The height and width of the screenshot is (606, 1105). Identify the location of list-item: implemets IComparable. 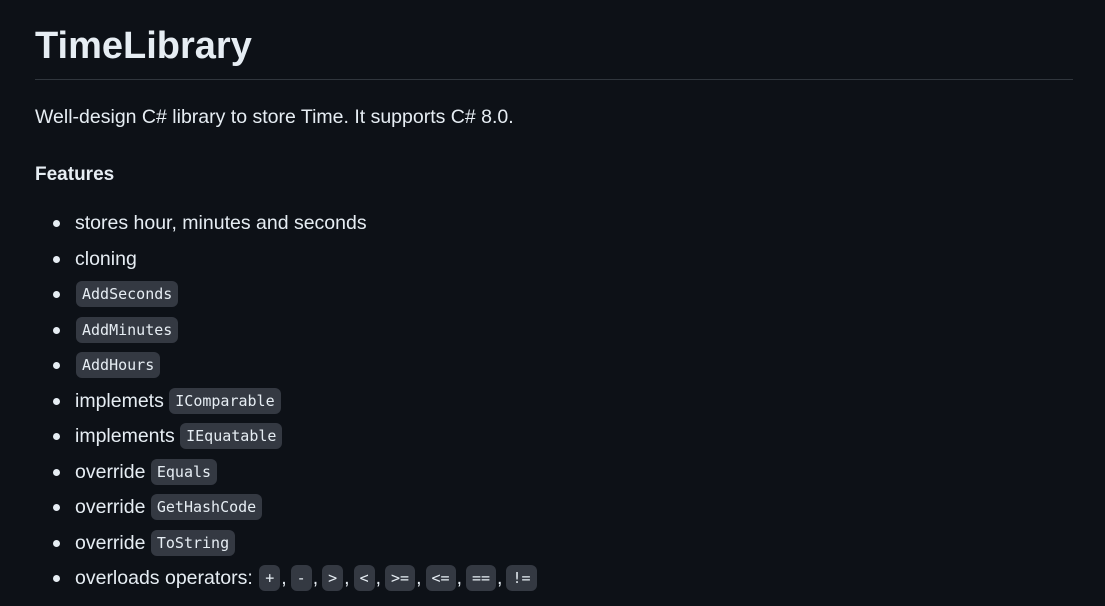
(554, 404).